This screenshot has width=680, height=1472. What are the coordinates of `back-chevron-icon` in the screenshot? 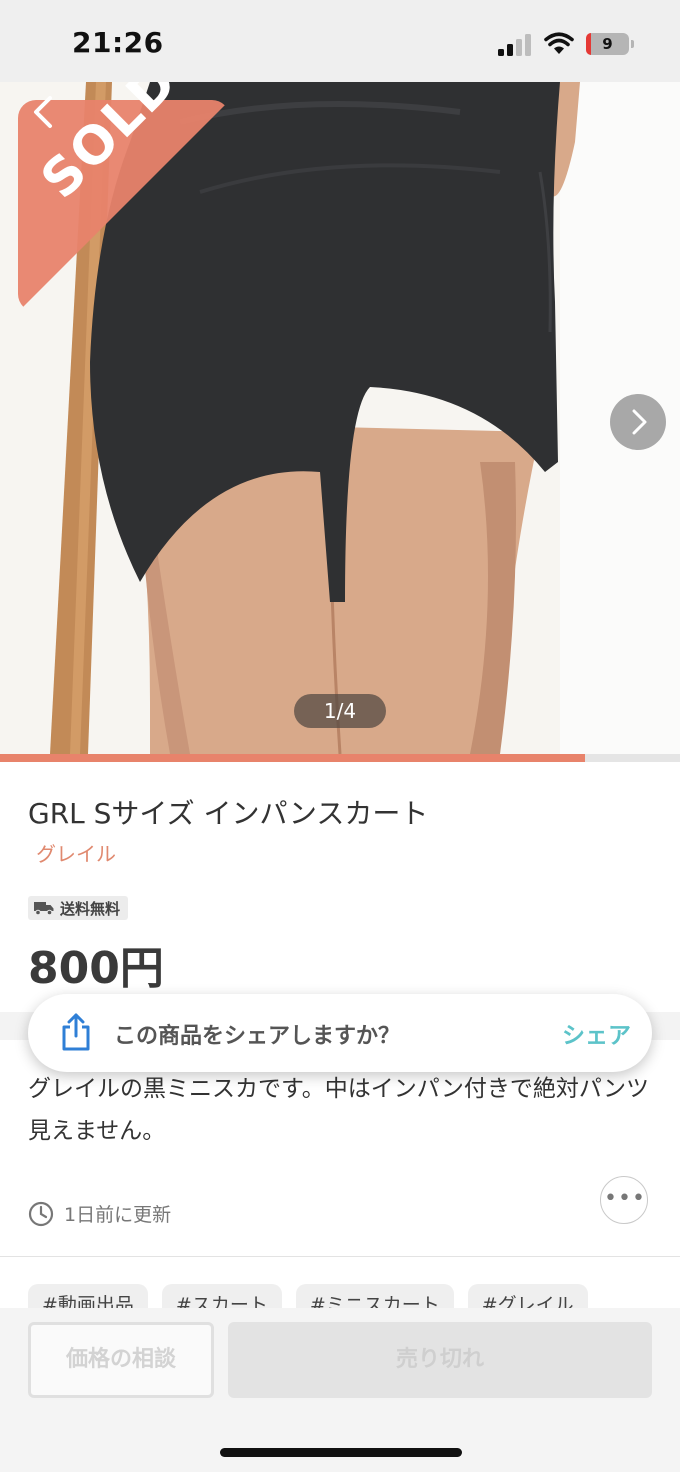 It's located at (44, 112).